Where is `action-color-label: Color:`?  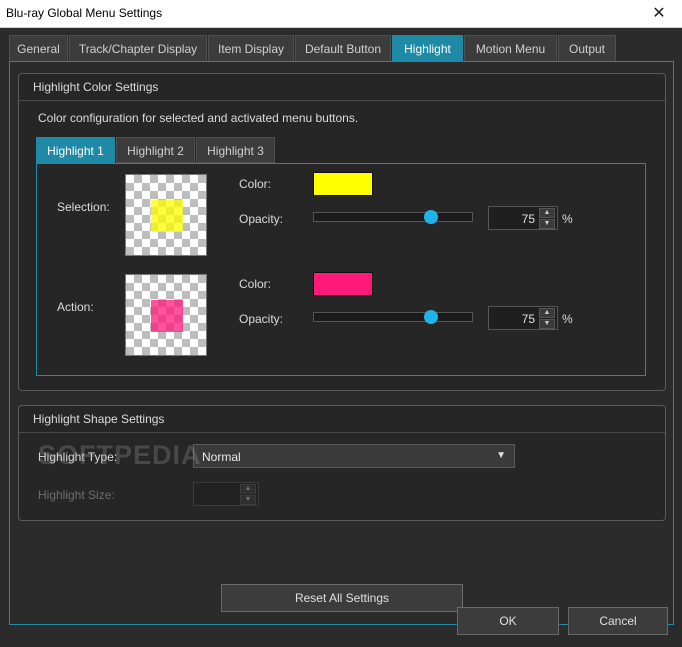
action-color-label: Color: is located at coordinates (255, 284).